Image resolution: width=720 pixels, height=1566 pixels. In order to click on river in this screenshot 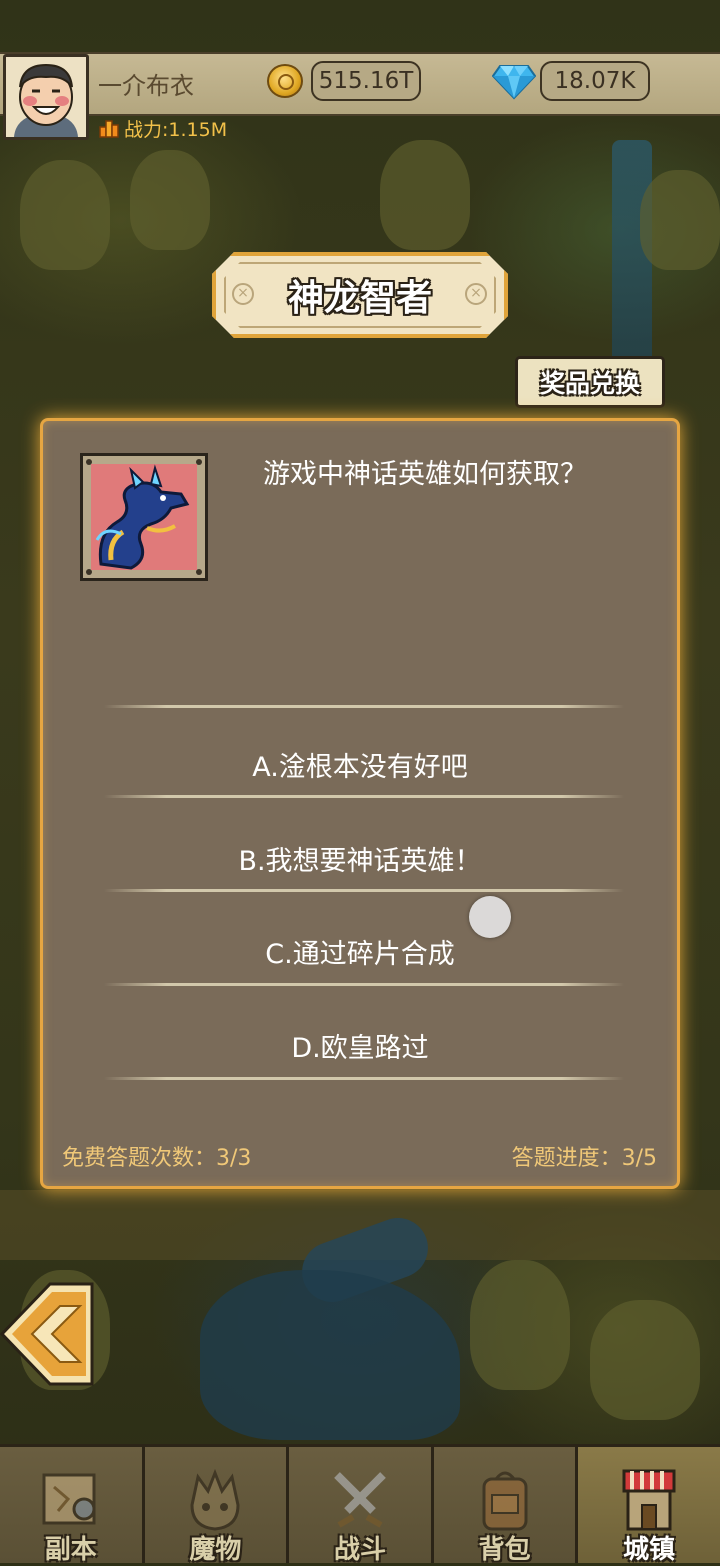, I will do `click(330, 1355)`.